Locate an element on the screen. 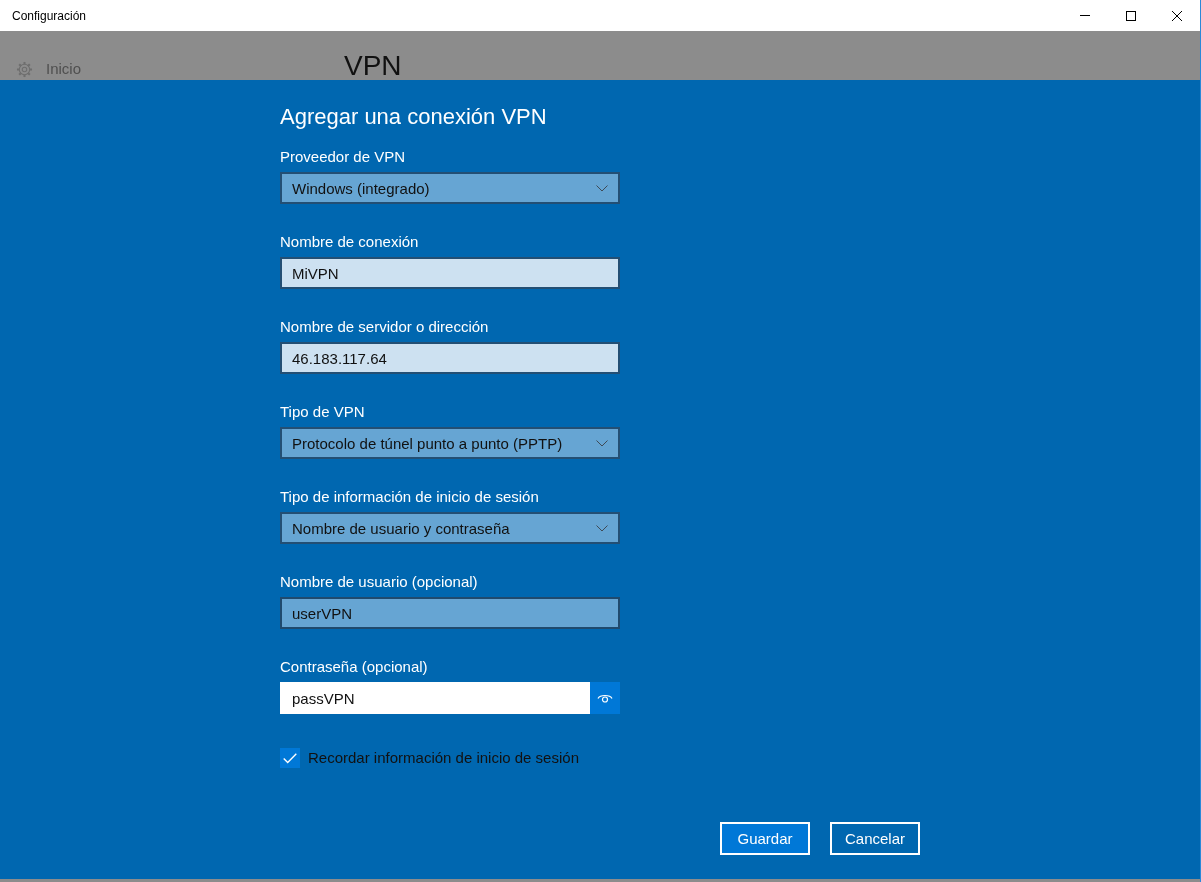 The height and width of the screenshot is (882, 1201). password-field: passVPN is located at coordinates (435, 698).